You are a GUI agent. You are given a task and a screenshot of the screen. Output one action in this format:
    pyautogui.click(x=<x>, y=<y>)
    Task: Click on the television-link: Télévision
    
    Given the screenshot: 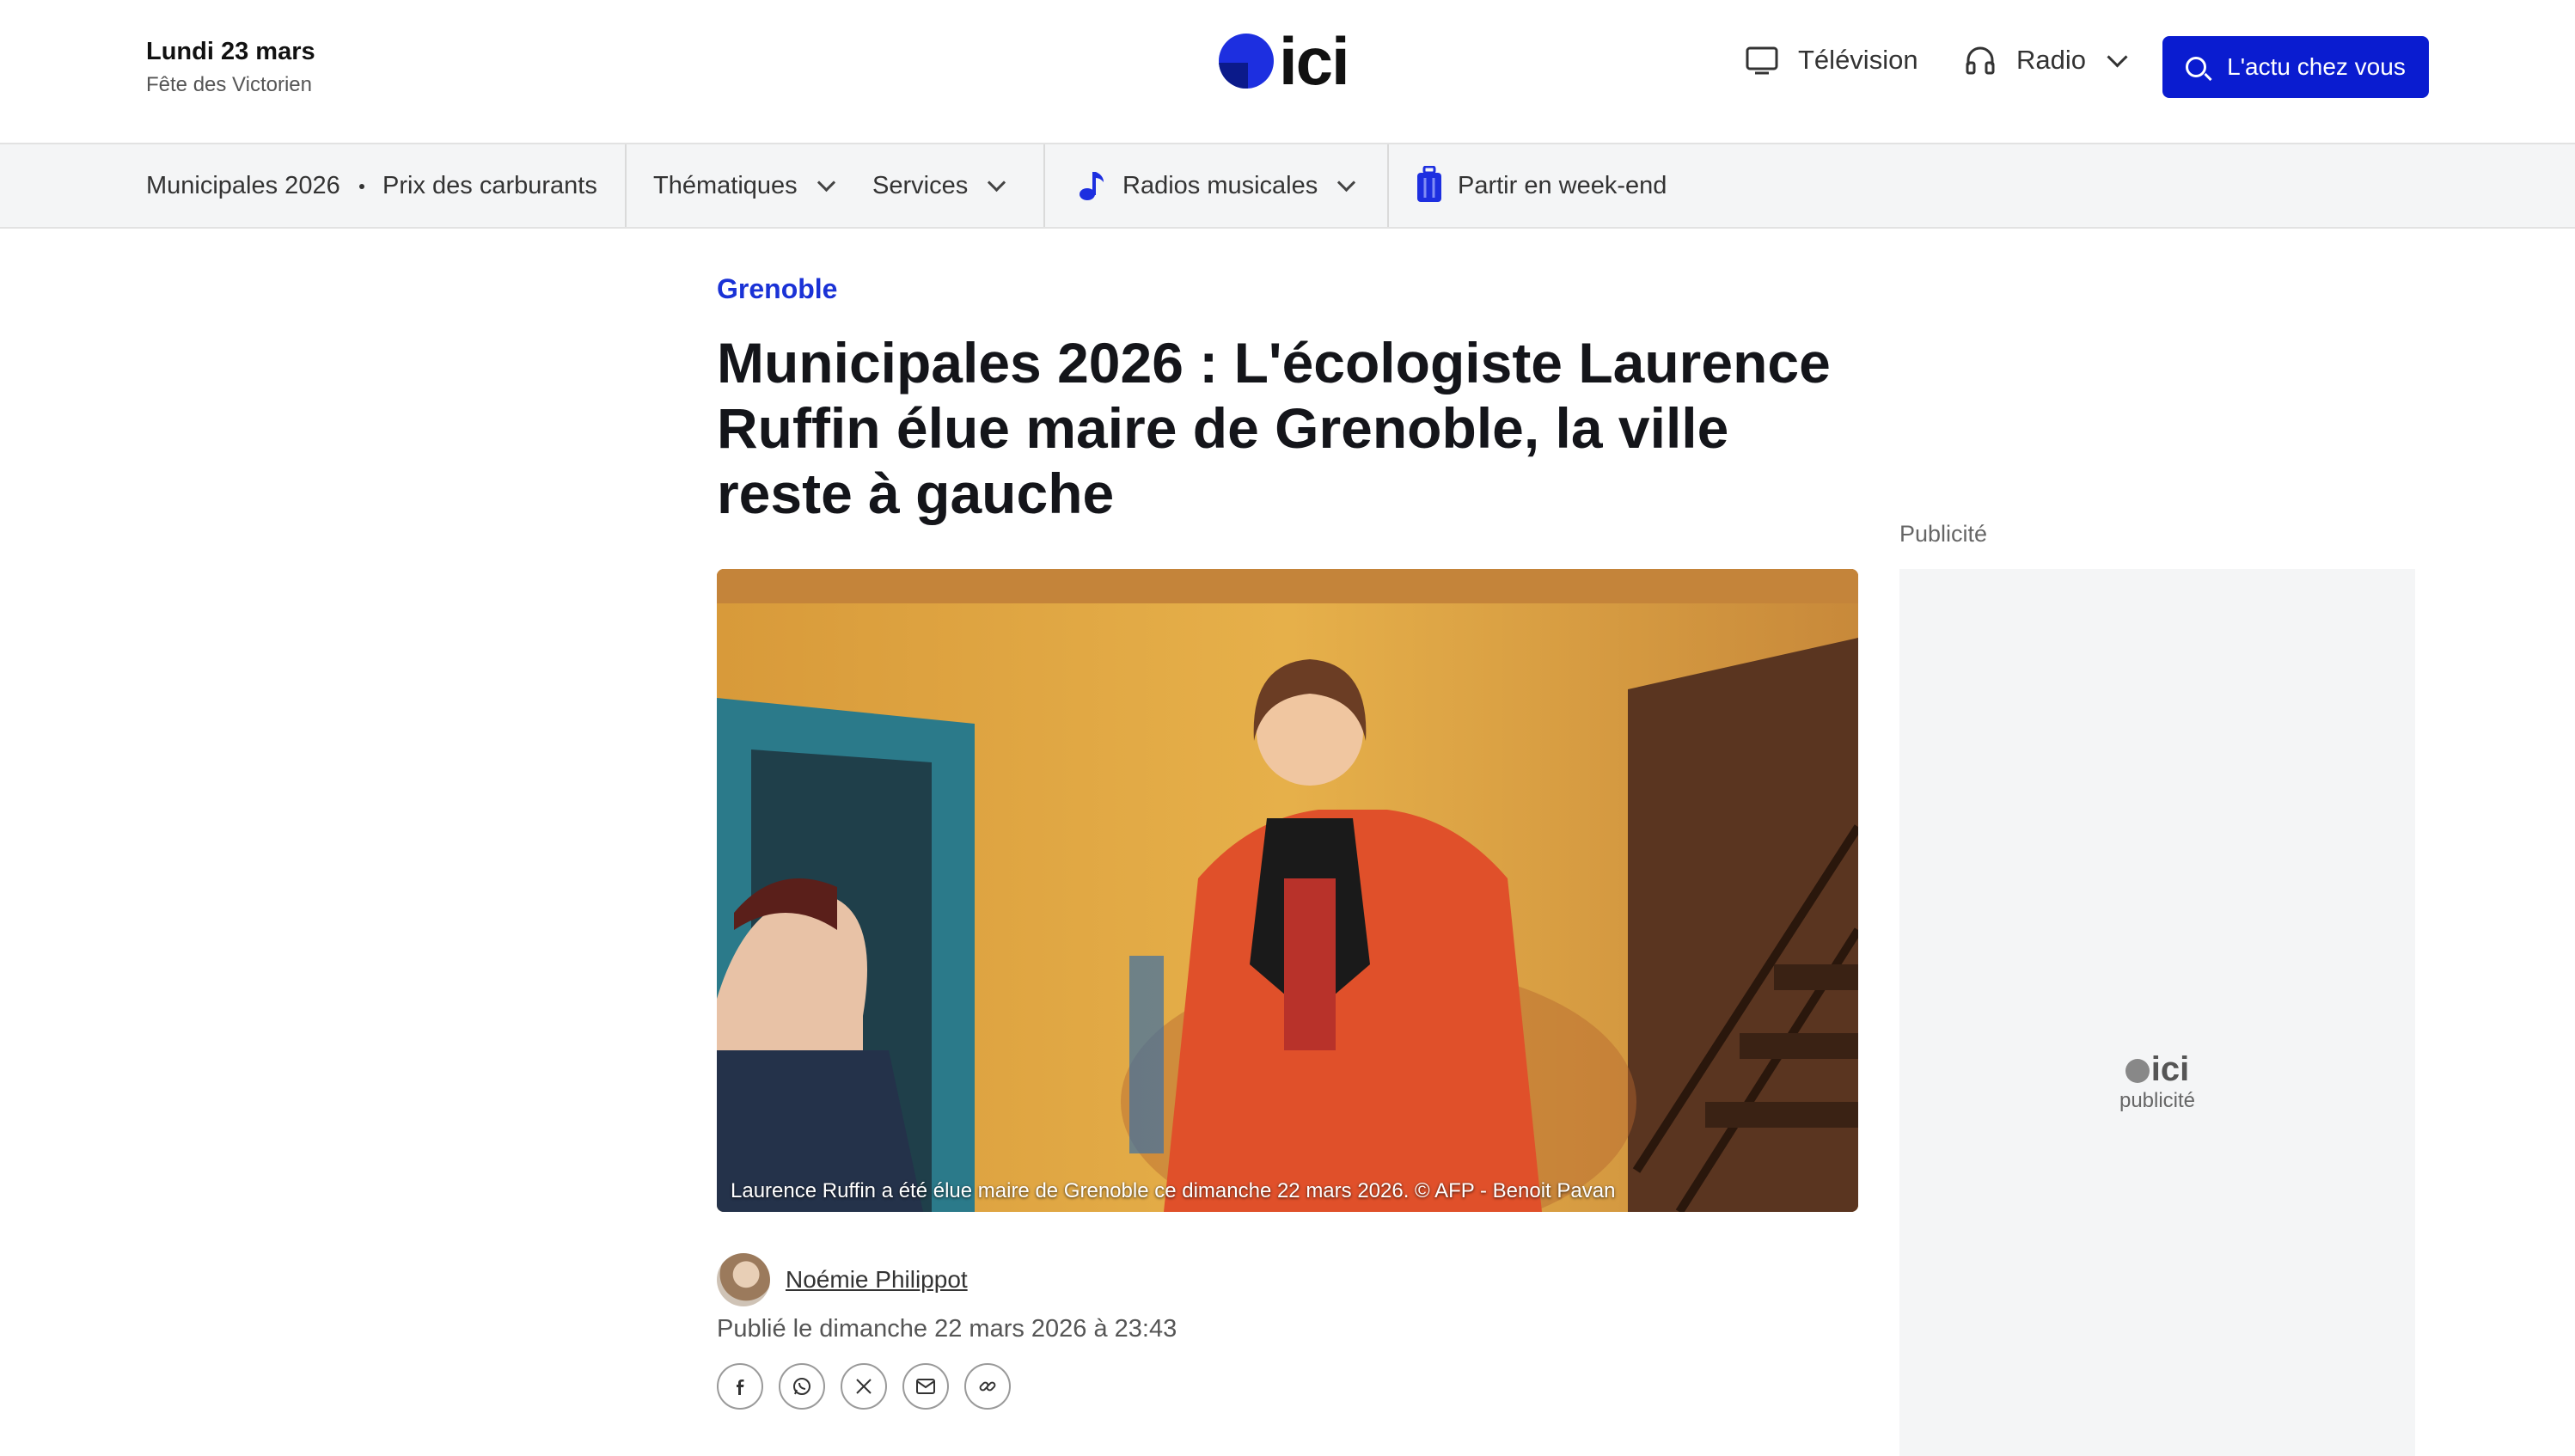 What is the action you would take?
    pyautogui.click(x=1832, y=60)
    